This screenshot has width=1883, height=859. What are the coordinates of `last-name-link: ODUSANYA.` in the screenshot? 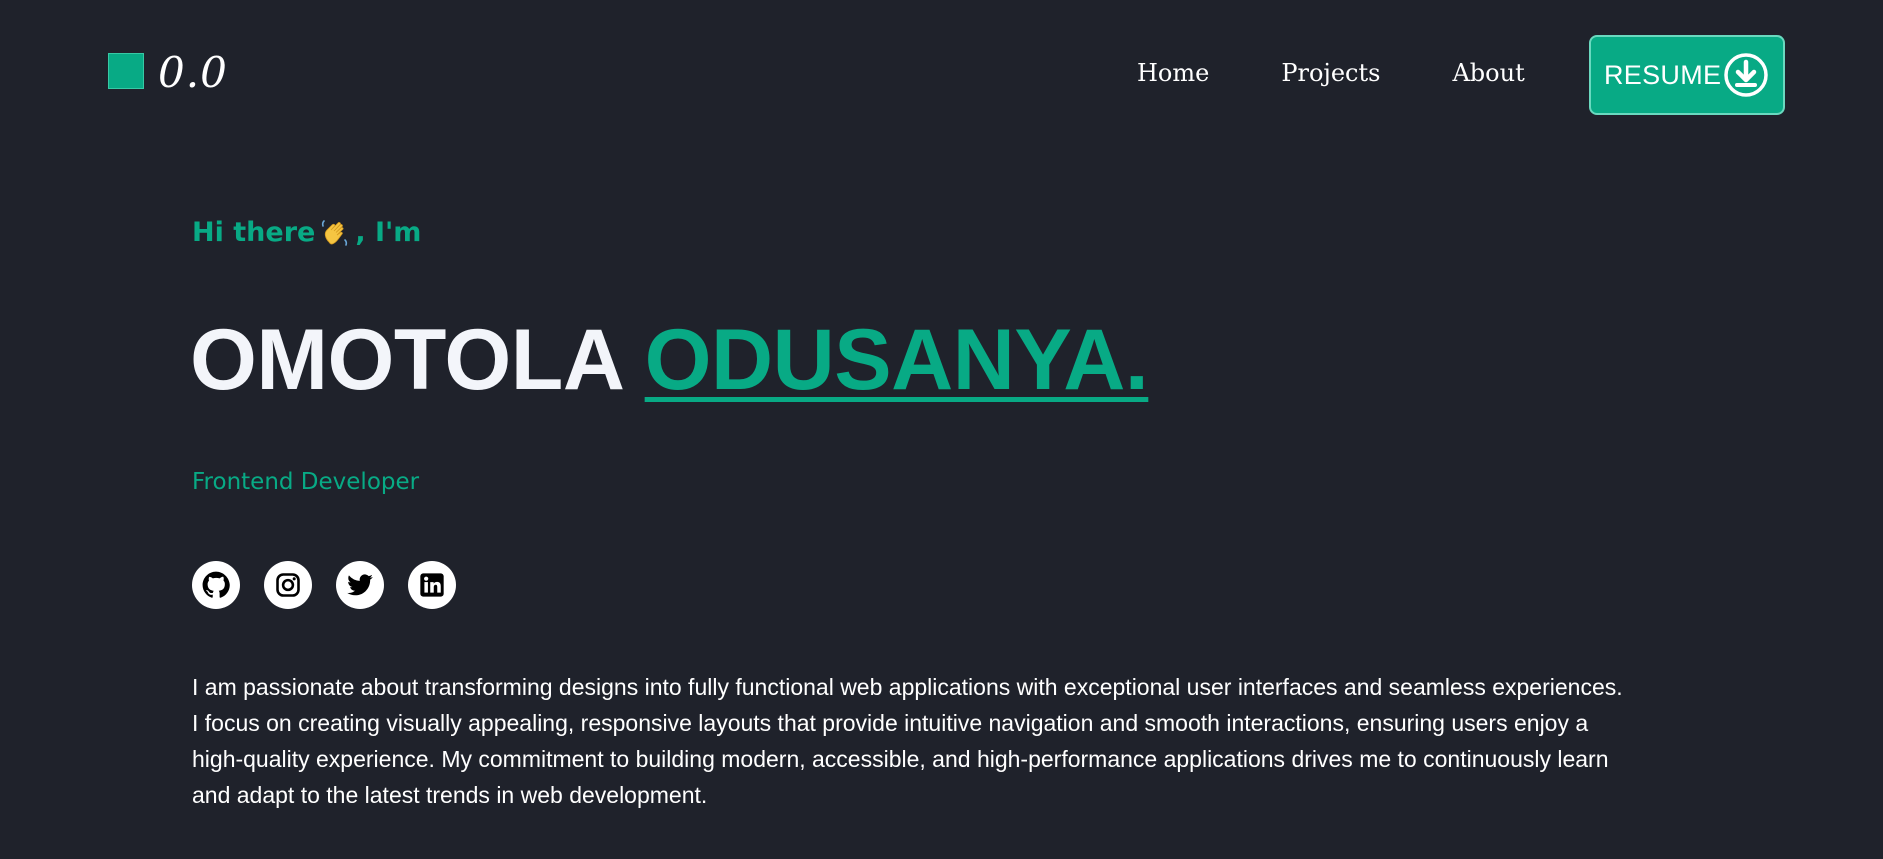 It's located at (897, 360).